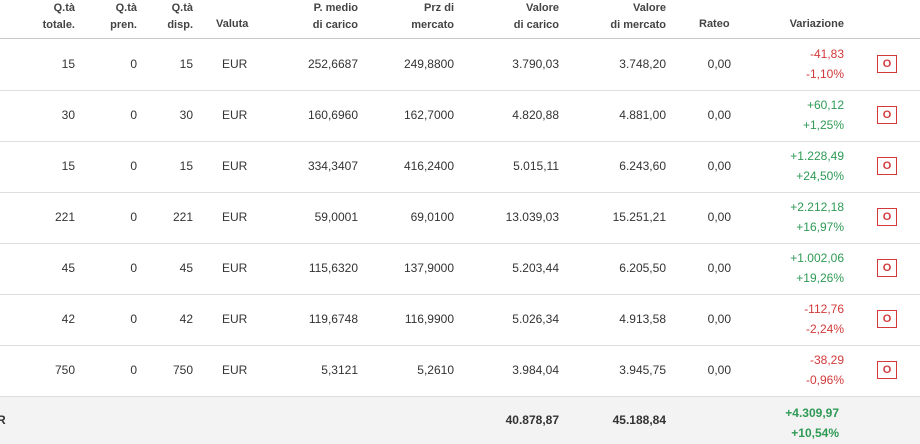 This screenshot has width=920, height=444. What do you see at coordinates (64, 217) in the screenshot?
I see `qty-total-cell: 221` at bounding box center [64, 217].